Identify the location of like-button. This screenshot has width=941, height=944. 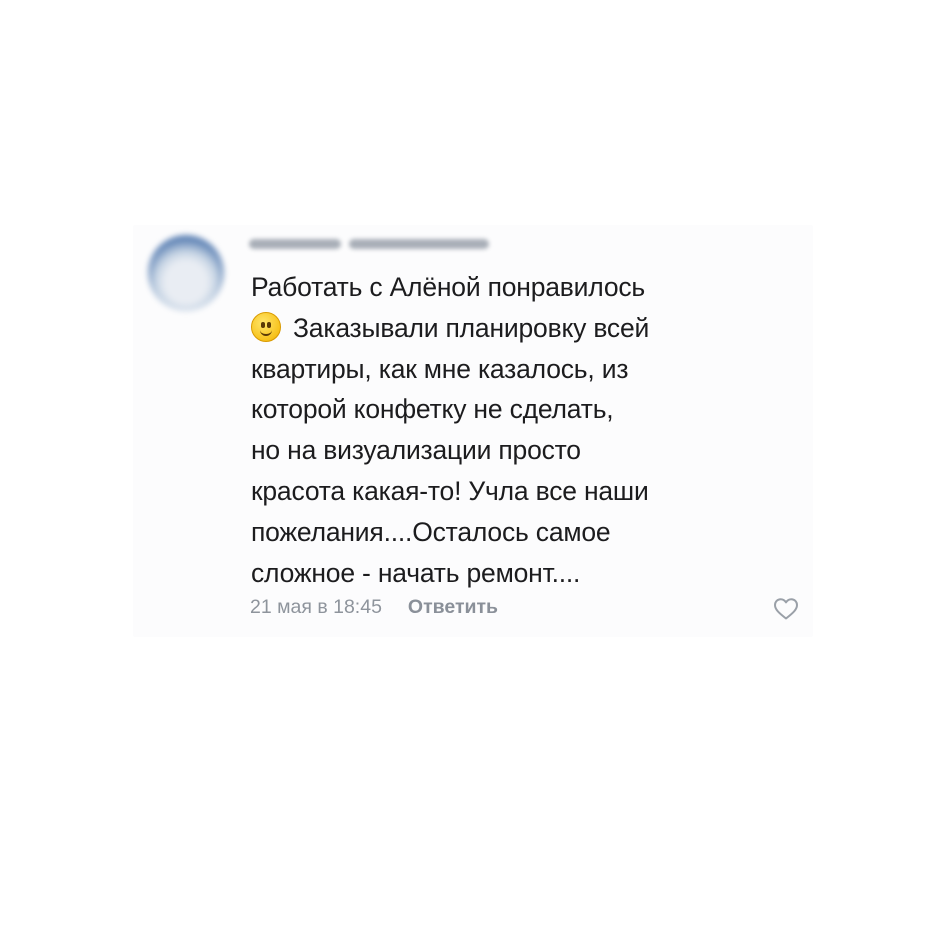
(786, 609).